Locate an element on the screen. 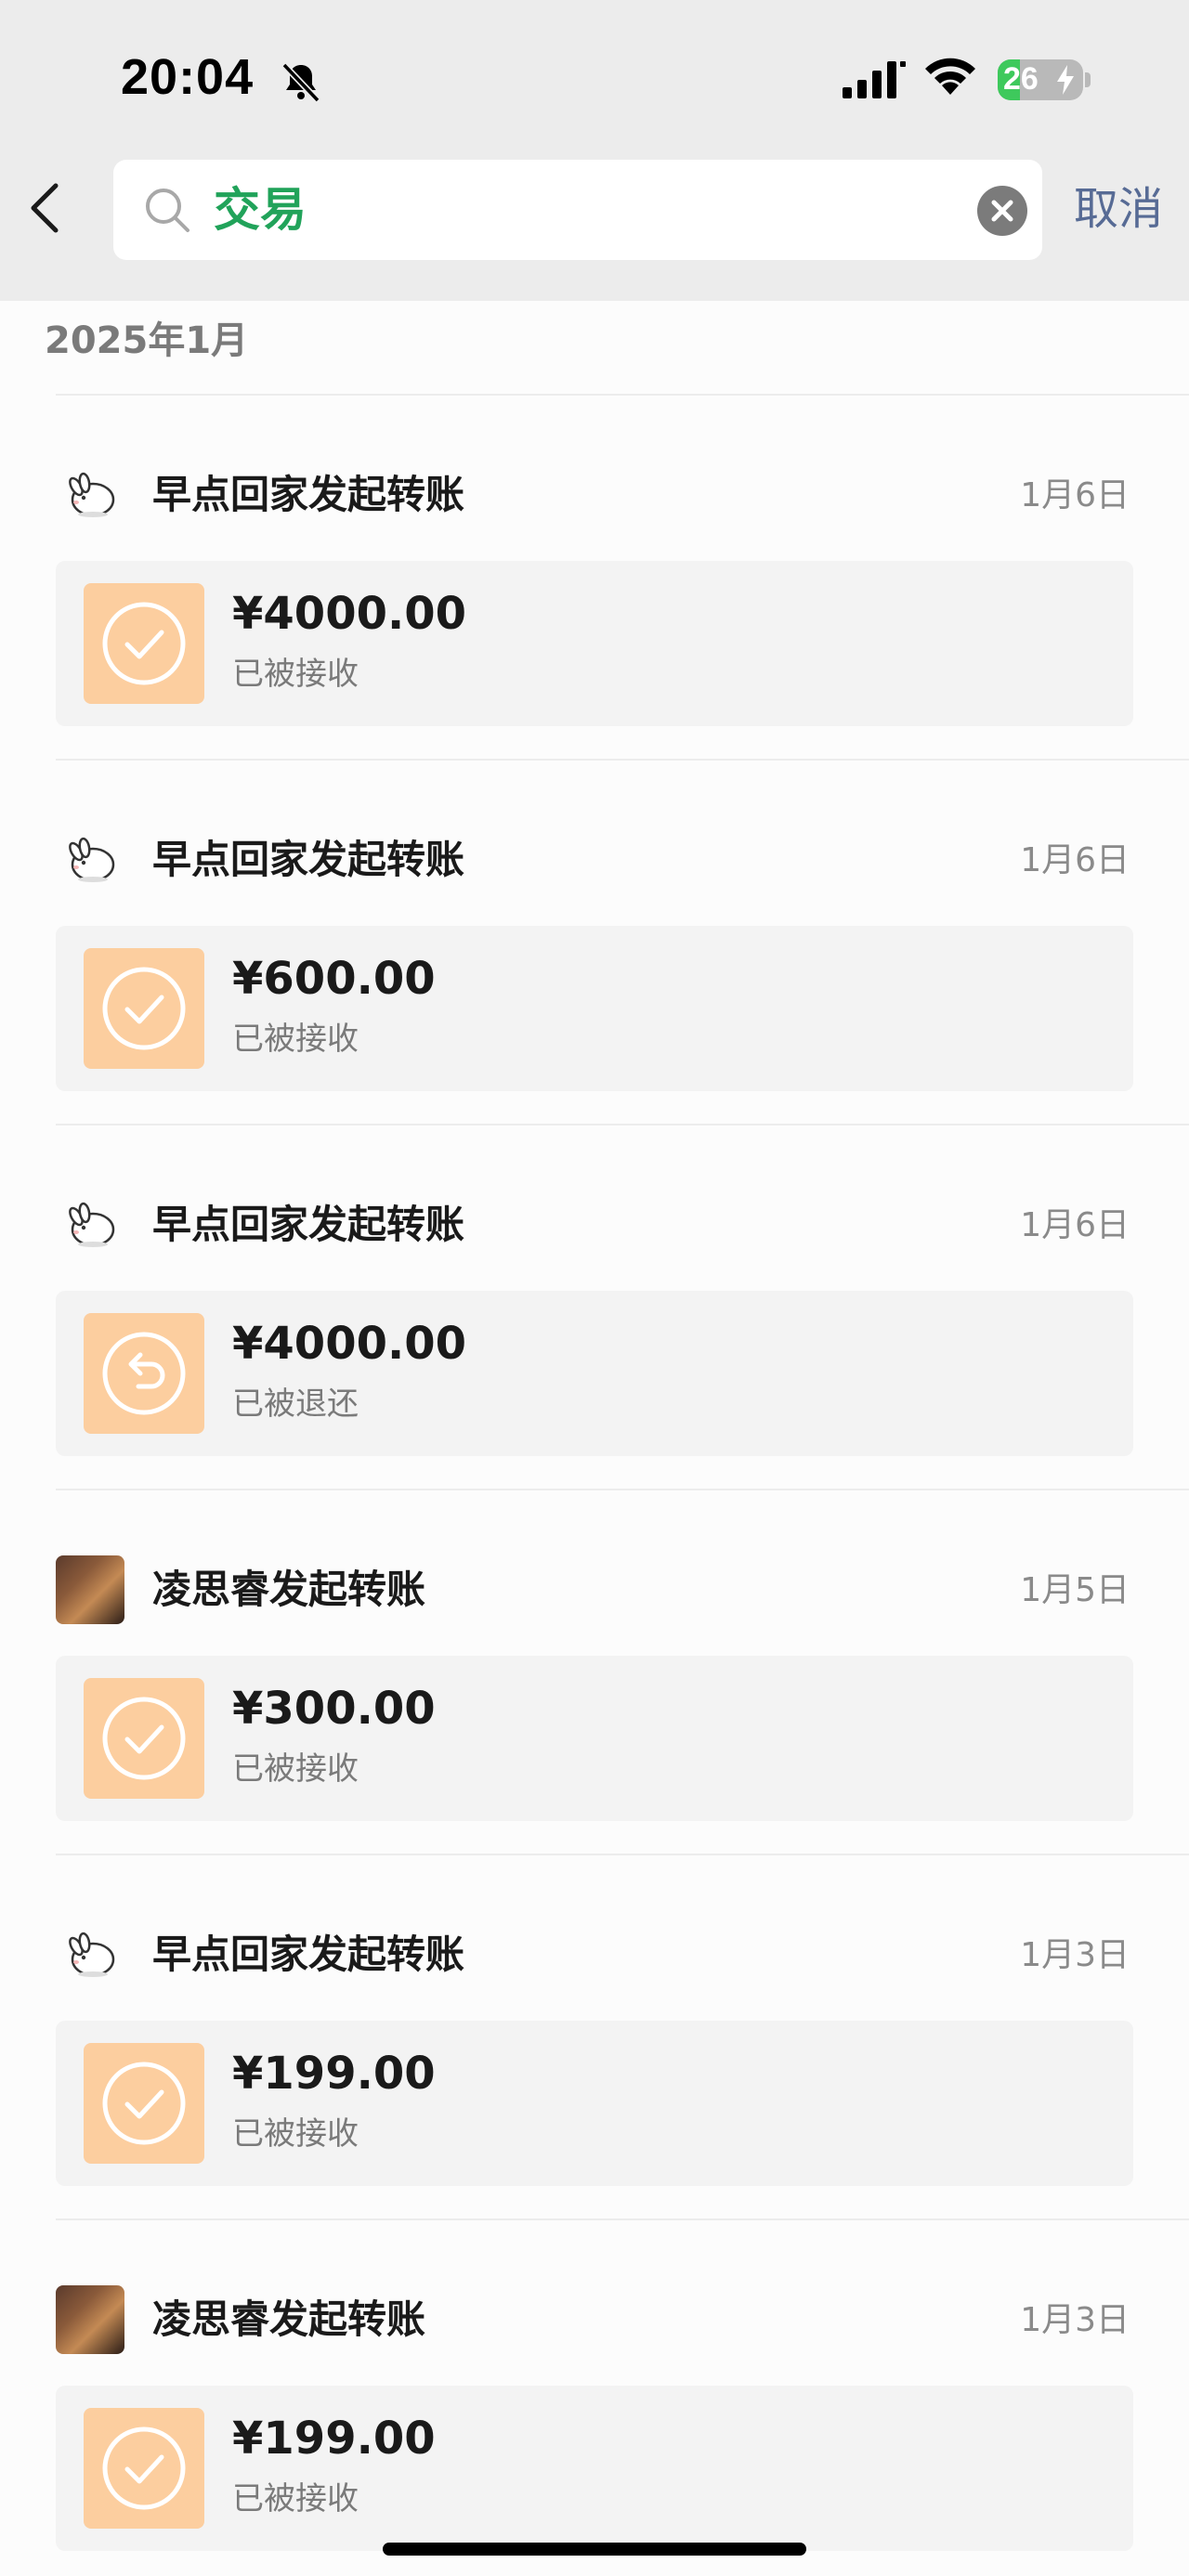 The image size is (1189, 2576). transaction-item: 早点回家发起转账 1月6日 ¥4000.00 已被接收 is located at coordinates (594, 576).